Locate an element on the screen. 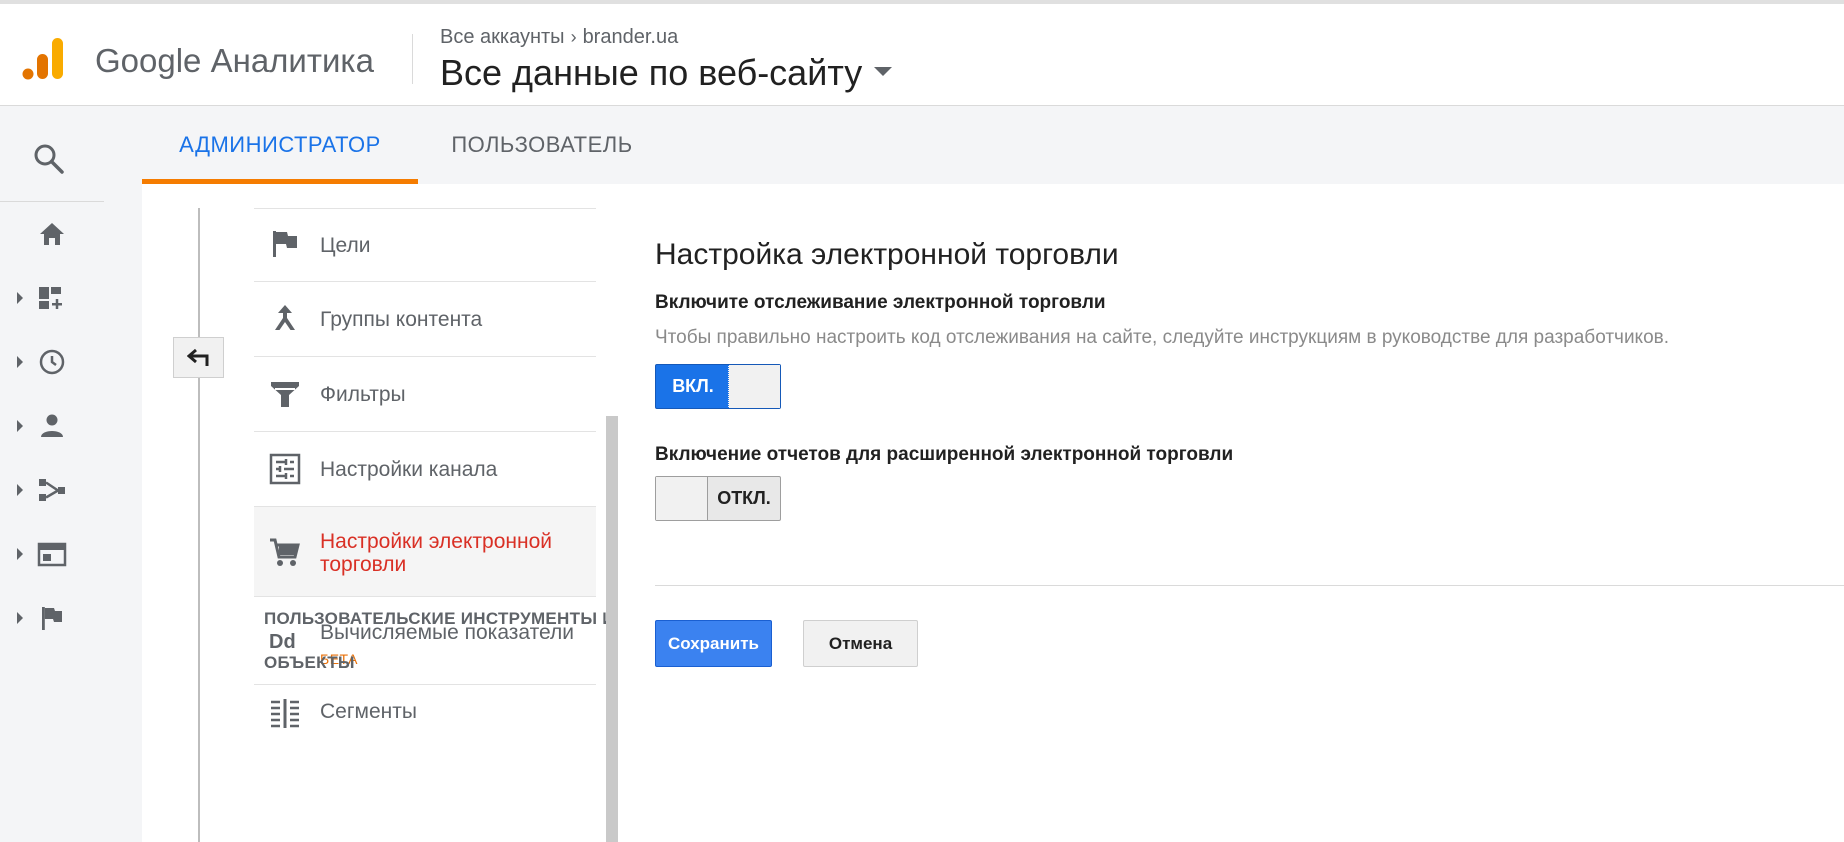  column-tree-line is located at coordinates (199, 525).